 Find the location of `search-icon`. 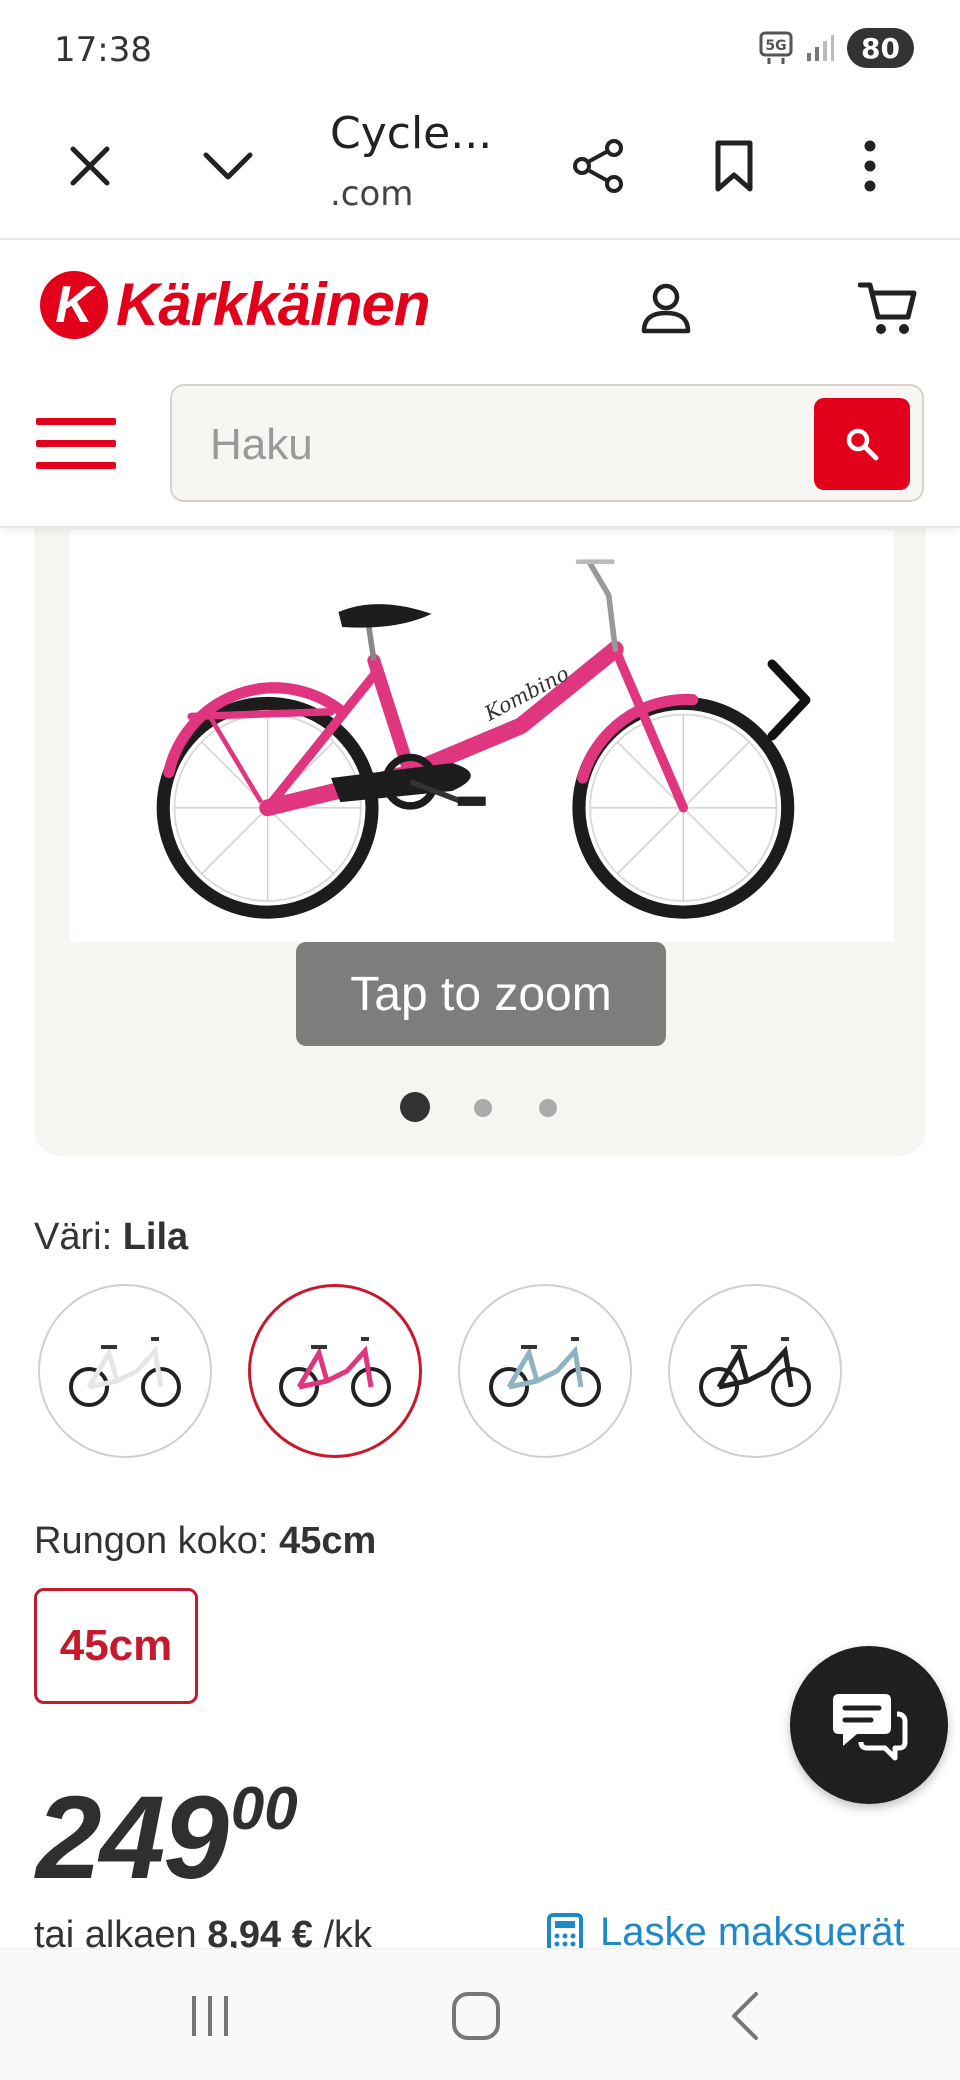

search-icon is located at coordinates (862, 444).